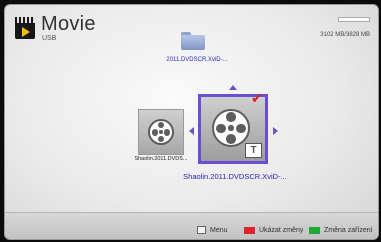  I want to click on page-title: Movie, so click(68, 24).